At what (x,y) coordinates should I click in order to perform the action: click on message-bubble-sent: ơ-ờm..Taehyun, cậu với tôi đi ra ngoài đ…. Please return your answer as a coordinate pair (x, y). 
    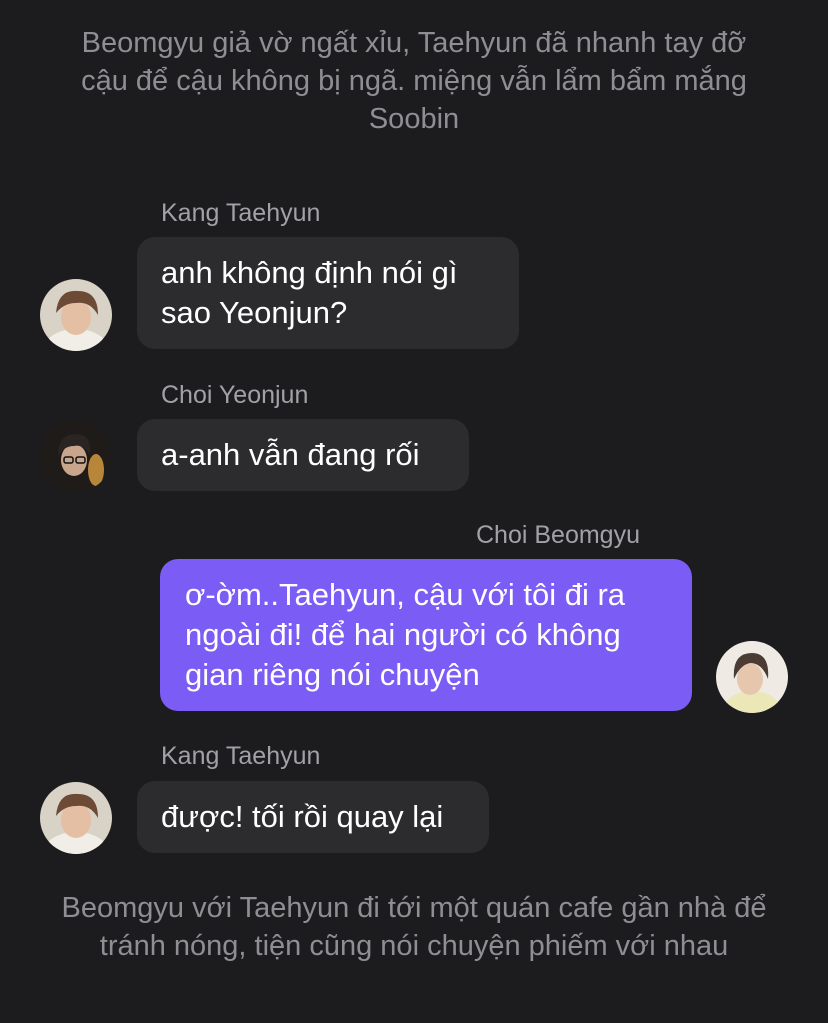
    Looking at the image, I should click on (426, 635).